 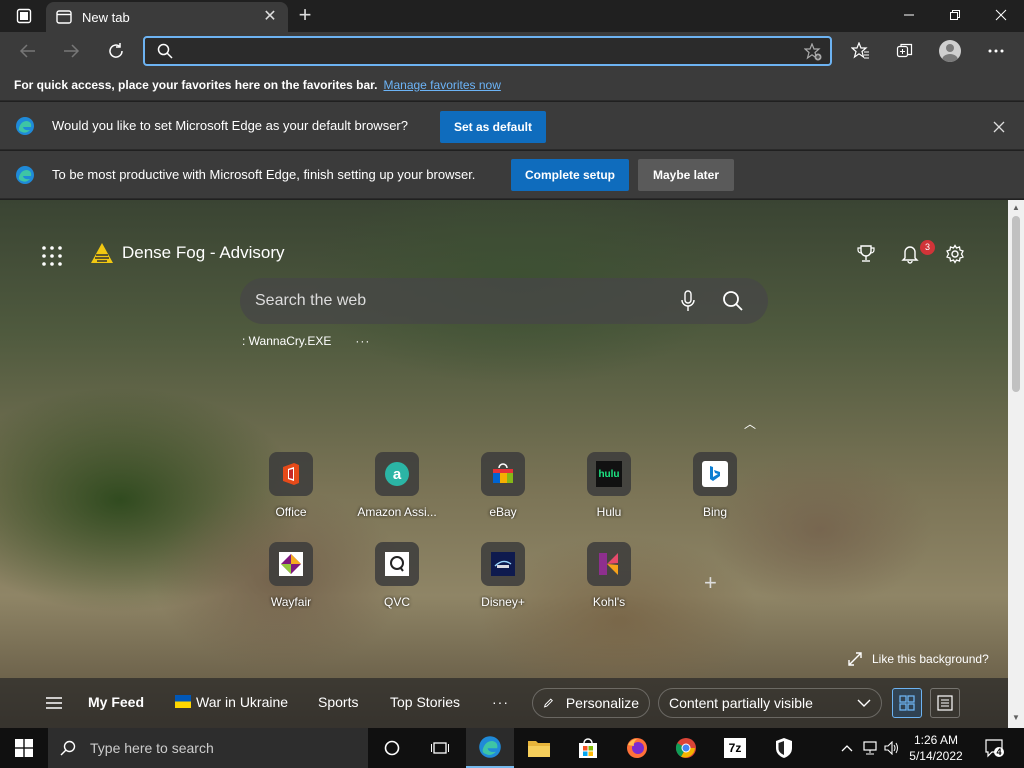 I want to click on cortana-circle-icon, so click(x=392, y=748).